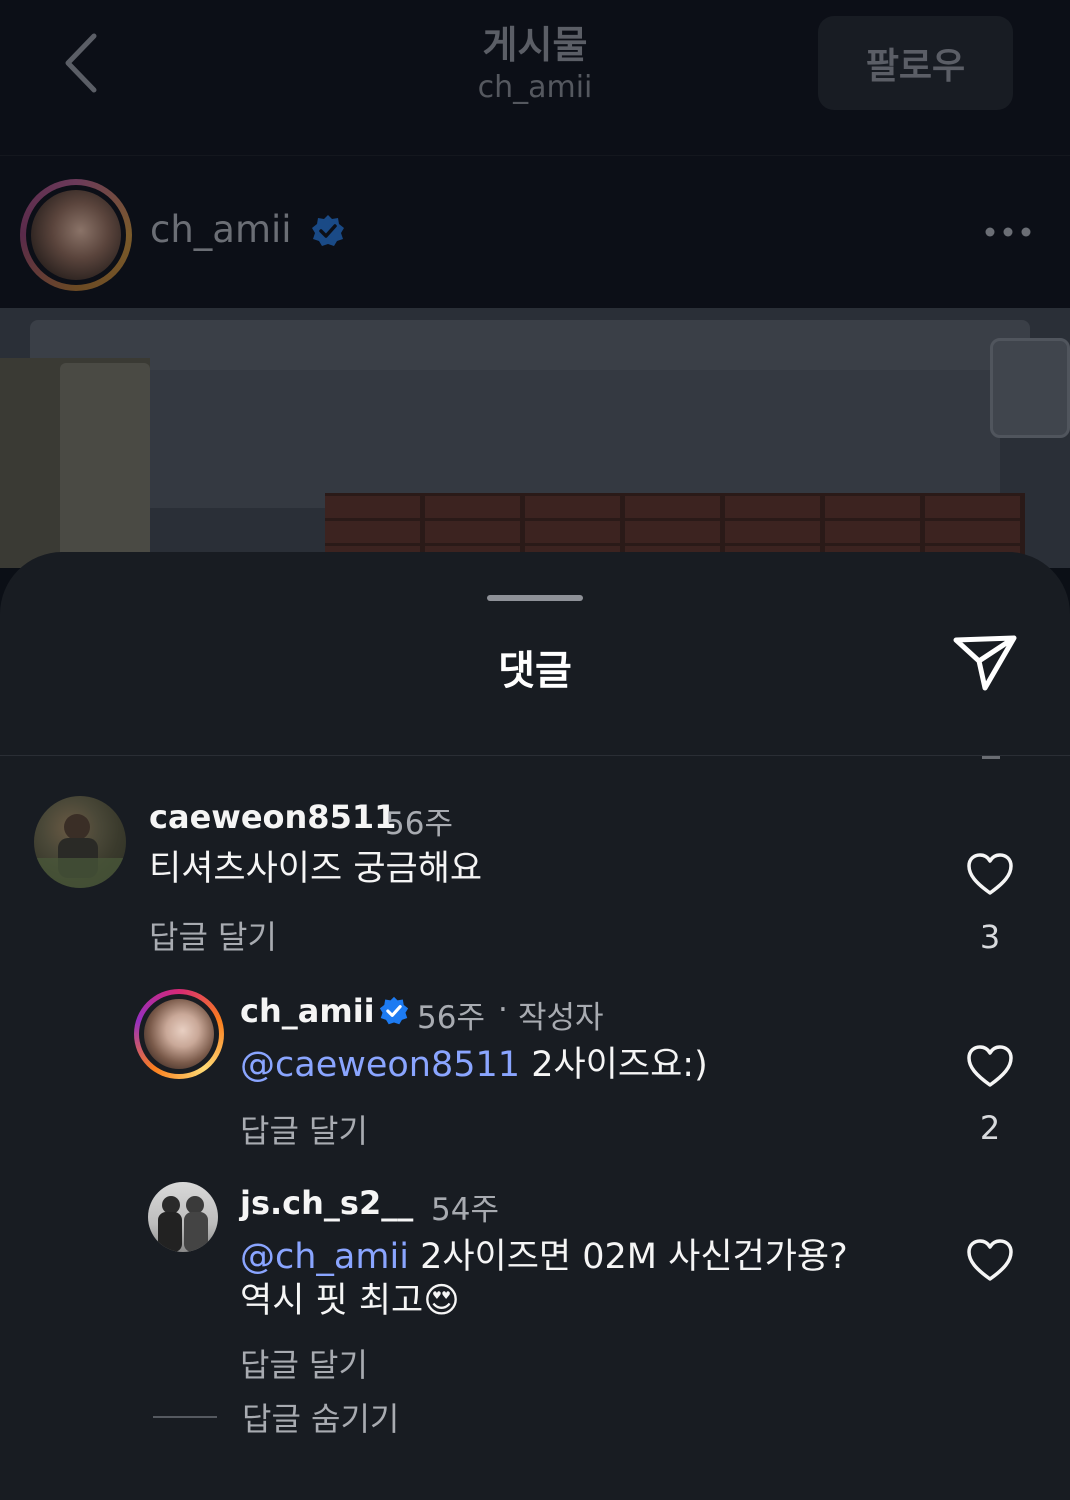 This screenshot has width=1070, height=1500. Describe the element at coordinates (619, 1065) in the screenshot. I see `comment-text-content: 2사이즈요:)` at that location.